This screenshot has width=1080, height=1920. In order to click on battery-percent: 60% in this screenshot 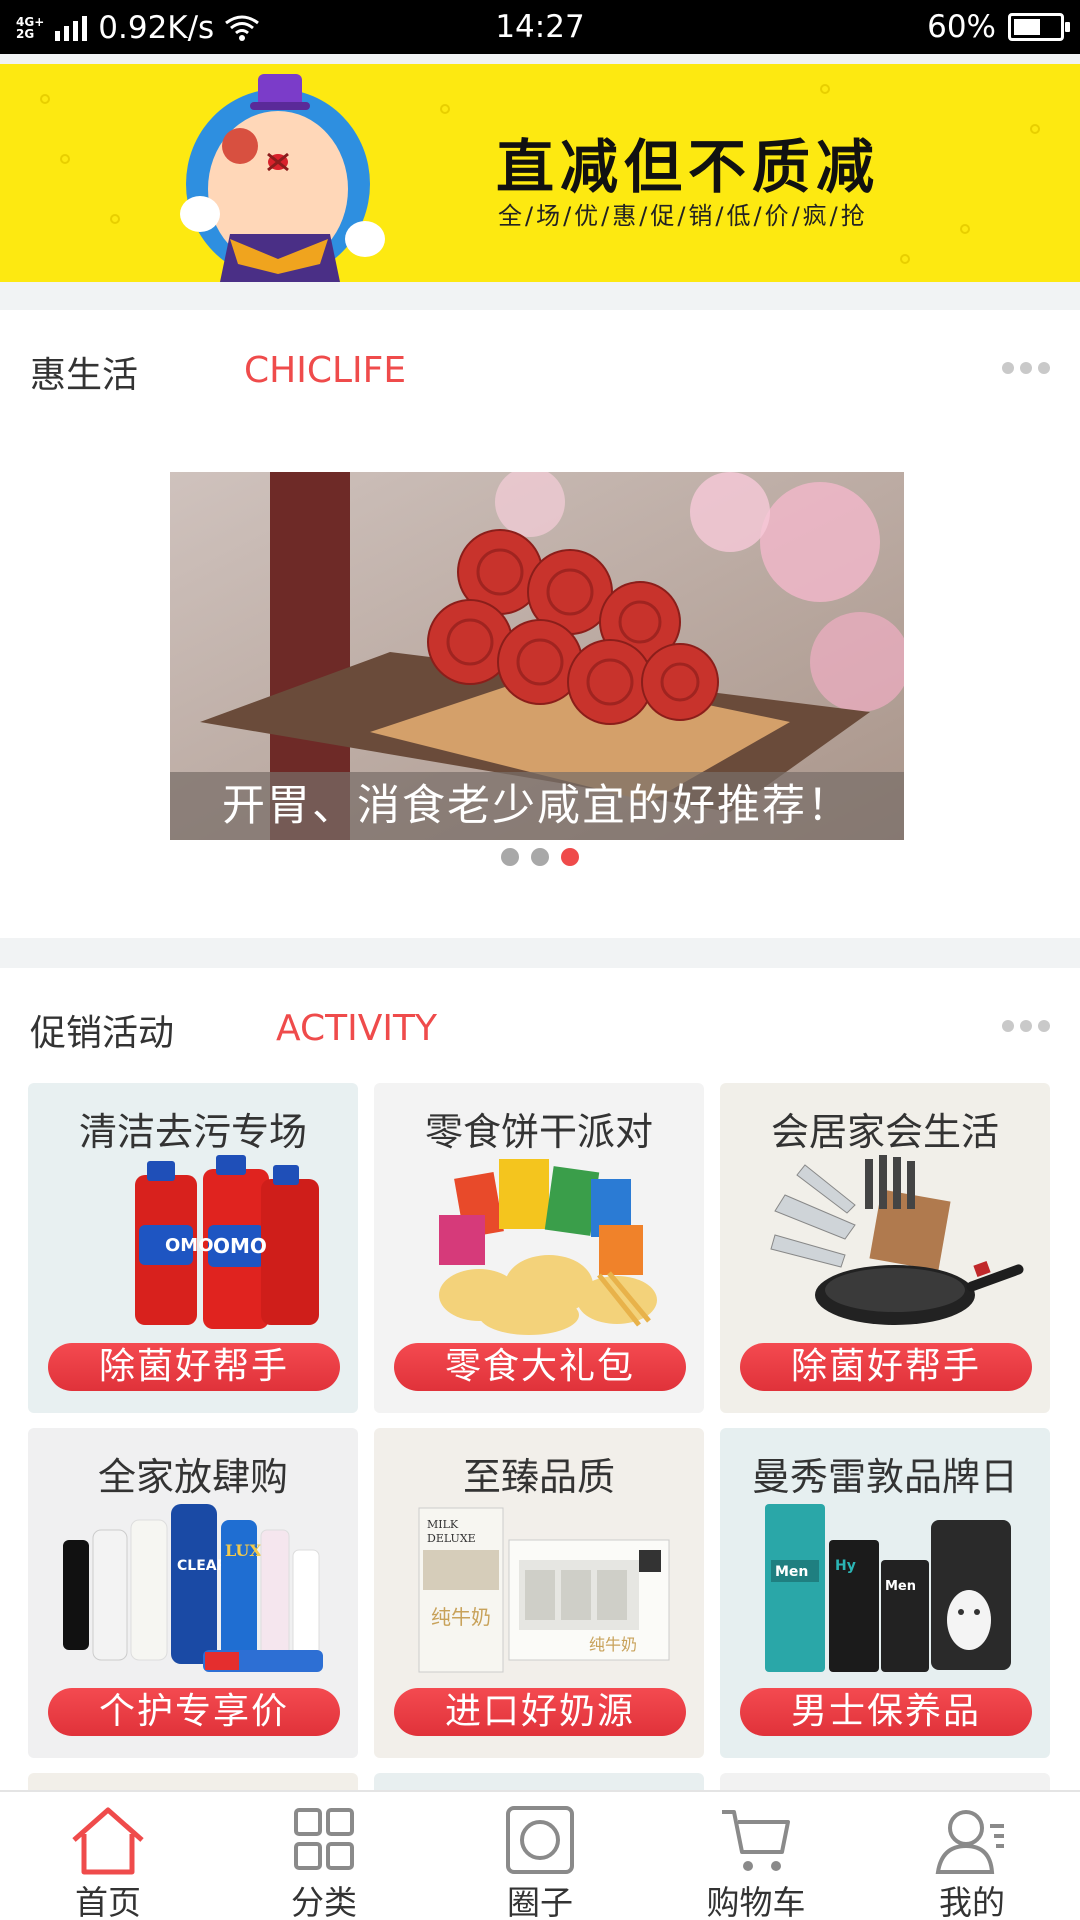, I will do `click(961, 27)`.